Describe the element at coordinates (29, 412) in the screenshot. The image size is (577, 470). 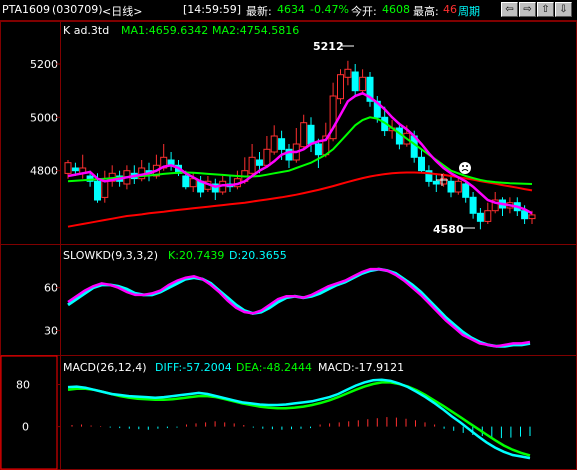
I see `macd-axis-selected-frame` at that location.